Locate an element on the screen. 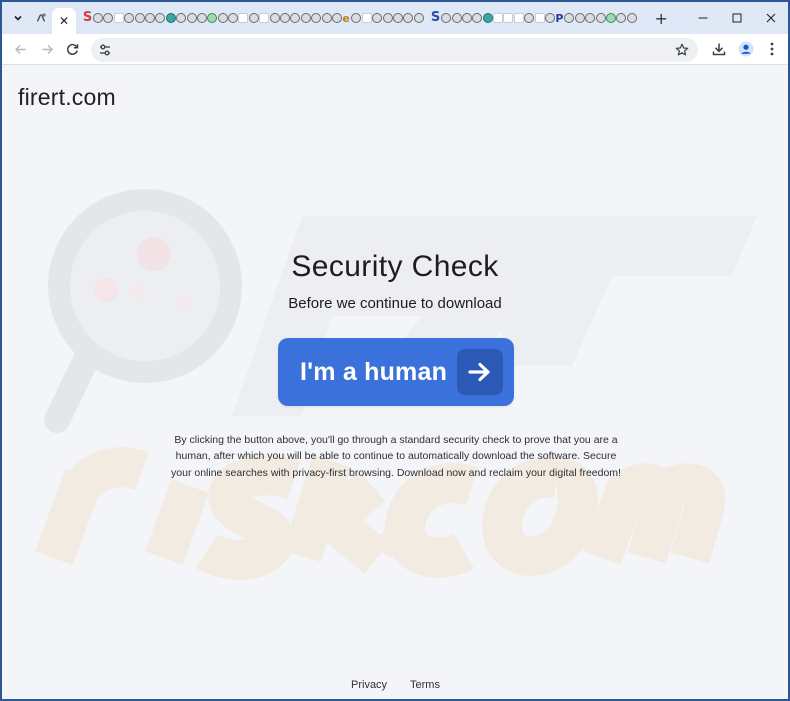 The image size is (790, 701). new-tab-button: + is located at coordinates (661, 18).